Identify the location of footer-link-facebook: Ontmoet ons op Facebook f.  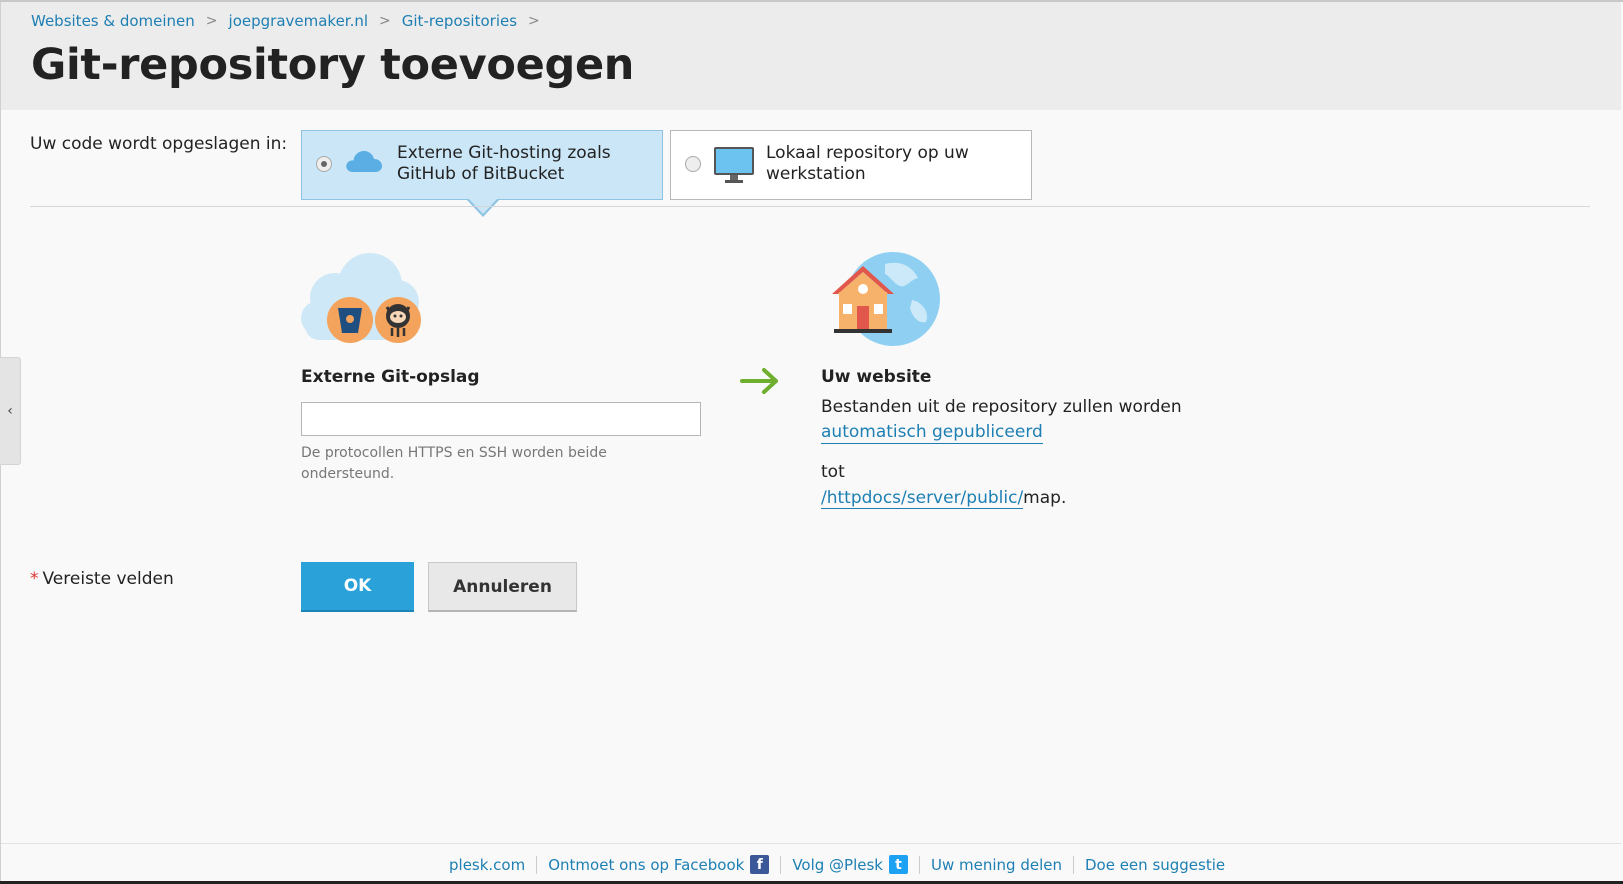
(659, 864).